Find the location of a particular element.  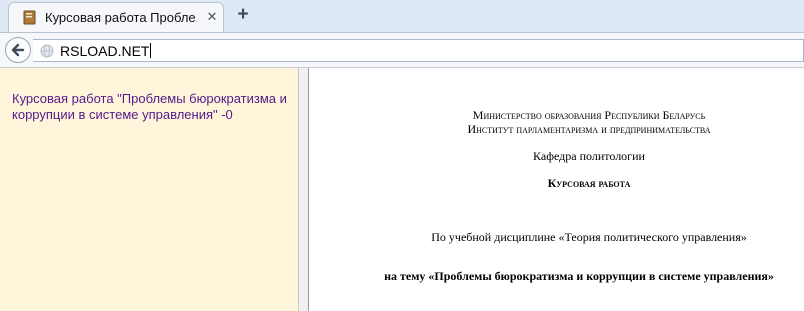

address-bar: RSLOAD.NET is located at coordinates (418, 50).